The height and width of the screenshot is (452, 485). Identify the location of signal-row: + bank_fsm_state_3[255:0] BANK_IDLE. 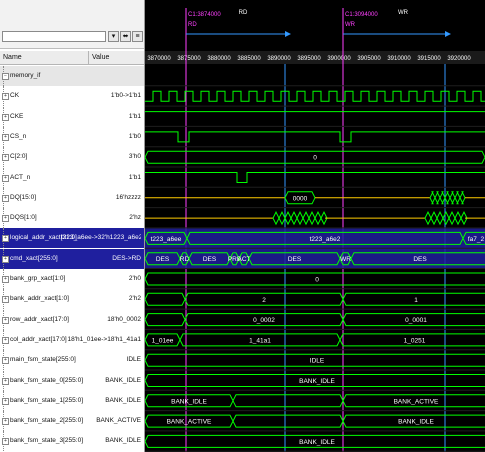
(72, 441).